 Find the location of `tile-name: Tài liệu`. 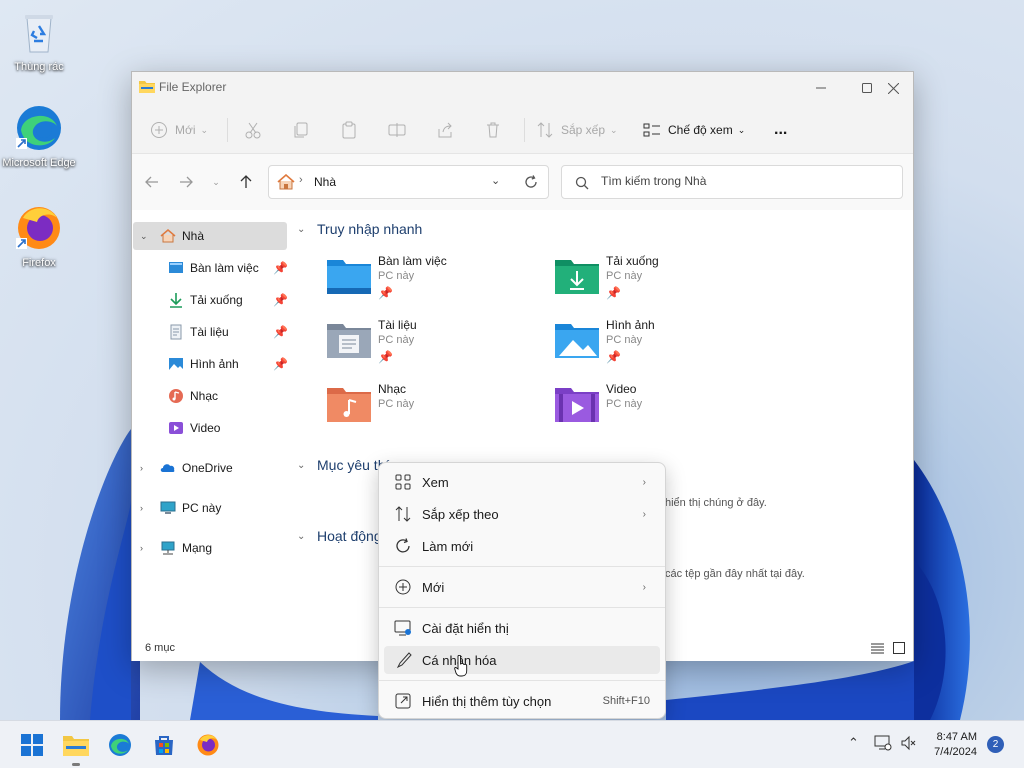

tile-name: Tài liệu is located at coordinates (397, 325).